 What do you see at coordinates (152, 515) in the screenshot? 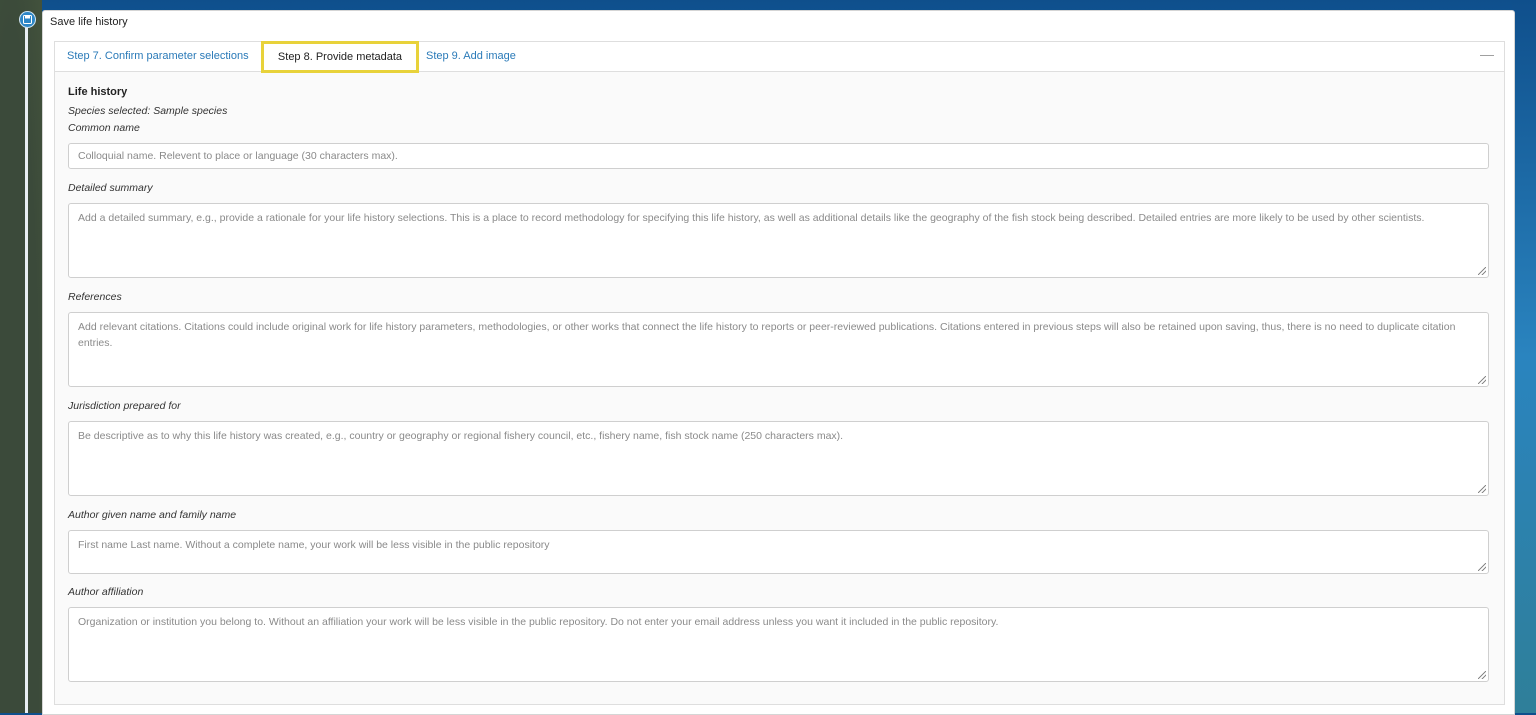
I see `author-name-label: Author given name and family name` at bounding box center [152, 515].